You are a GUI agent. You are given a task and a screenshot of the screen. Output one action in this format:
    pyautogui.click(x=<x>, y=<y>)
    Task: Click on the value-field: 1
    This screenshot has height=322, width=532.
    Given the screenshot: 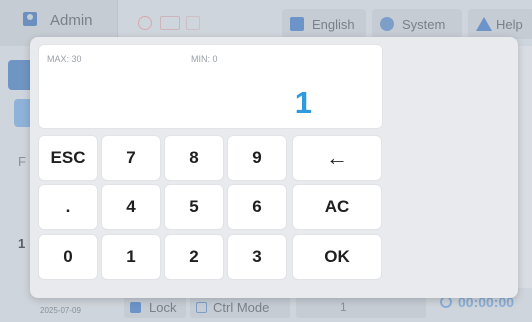 What is the action you would take?
    pyautogui.click(x=361, y=307)
    